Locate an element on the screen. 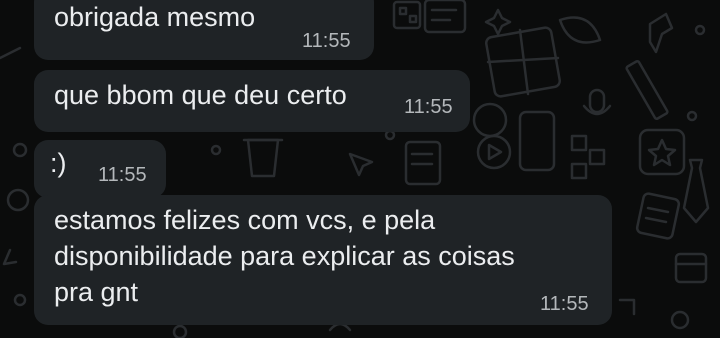 The height and width of the screenshot is (338, 720). message-bubble: :) 11:55 is located at coordinates (100, 169).